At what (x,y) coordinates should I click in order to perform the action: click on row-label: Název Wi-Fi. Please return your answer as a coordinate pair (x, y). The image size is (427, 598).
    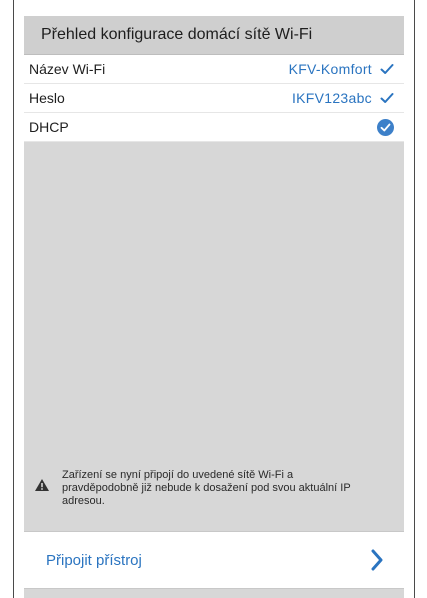
    Looking at the image, I should click on (67, 69).